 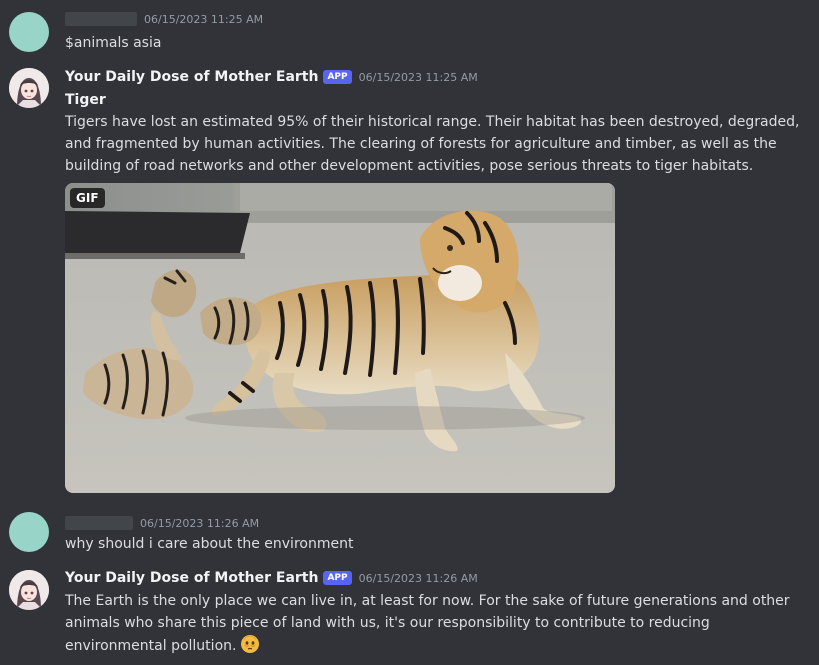 What do you see at coordinates (209, 544) in the screenshot?
I see `message-text: why should i care about the environment` at bounding box center [209, 544].